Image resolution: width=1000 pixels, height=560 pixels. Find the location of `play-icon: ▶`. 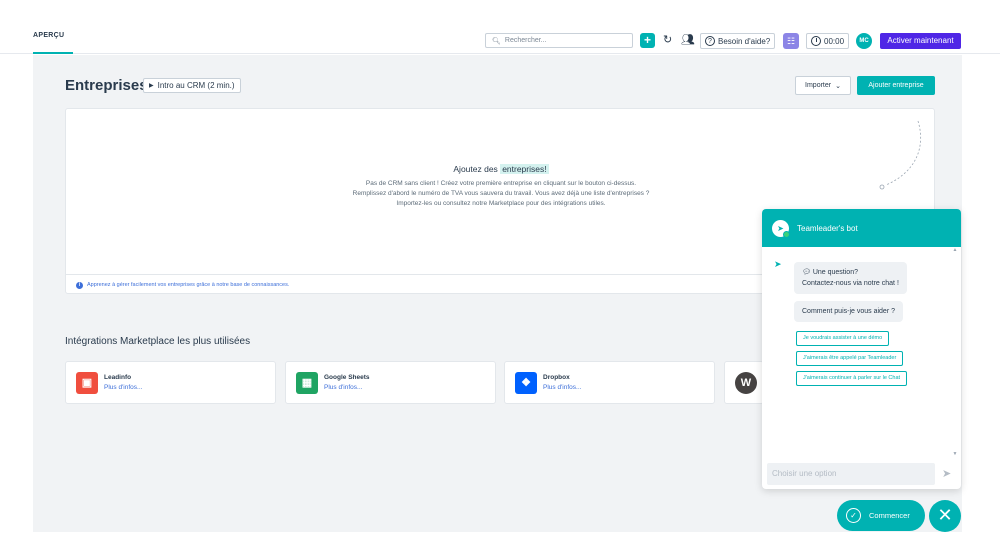

play-icon: ▶ is located at coordinates (151, 86).